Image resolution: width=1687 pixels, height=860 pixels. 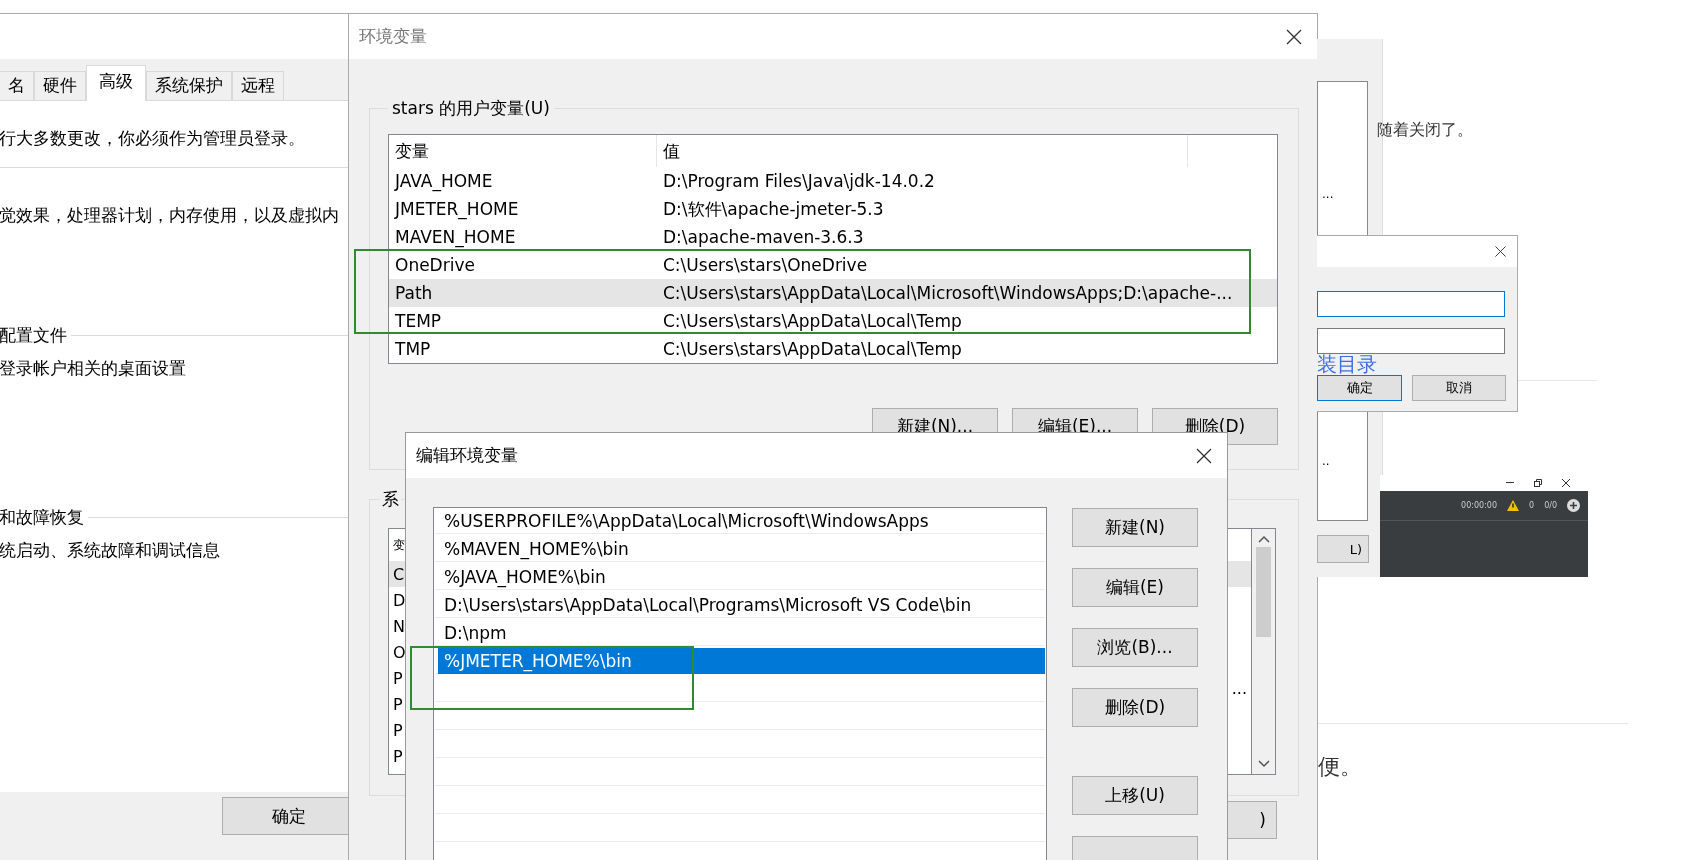 What do you see at coordinates (798, 181) in the screenshot?
I see `table-cell-text: D:\Program Files\Java\jdk-14.0.2` at bounding box center [798, 181].